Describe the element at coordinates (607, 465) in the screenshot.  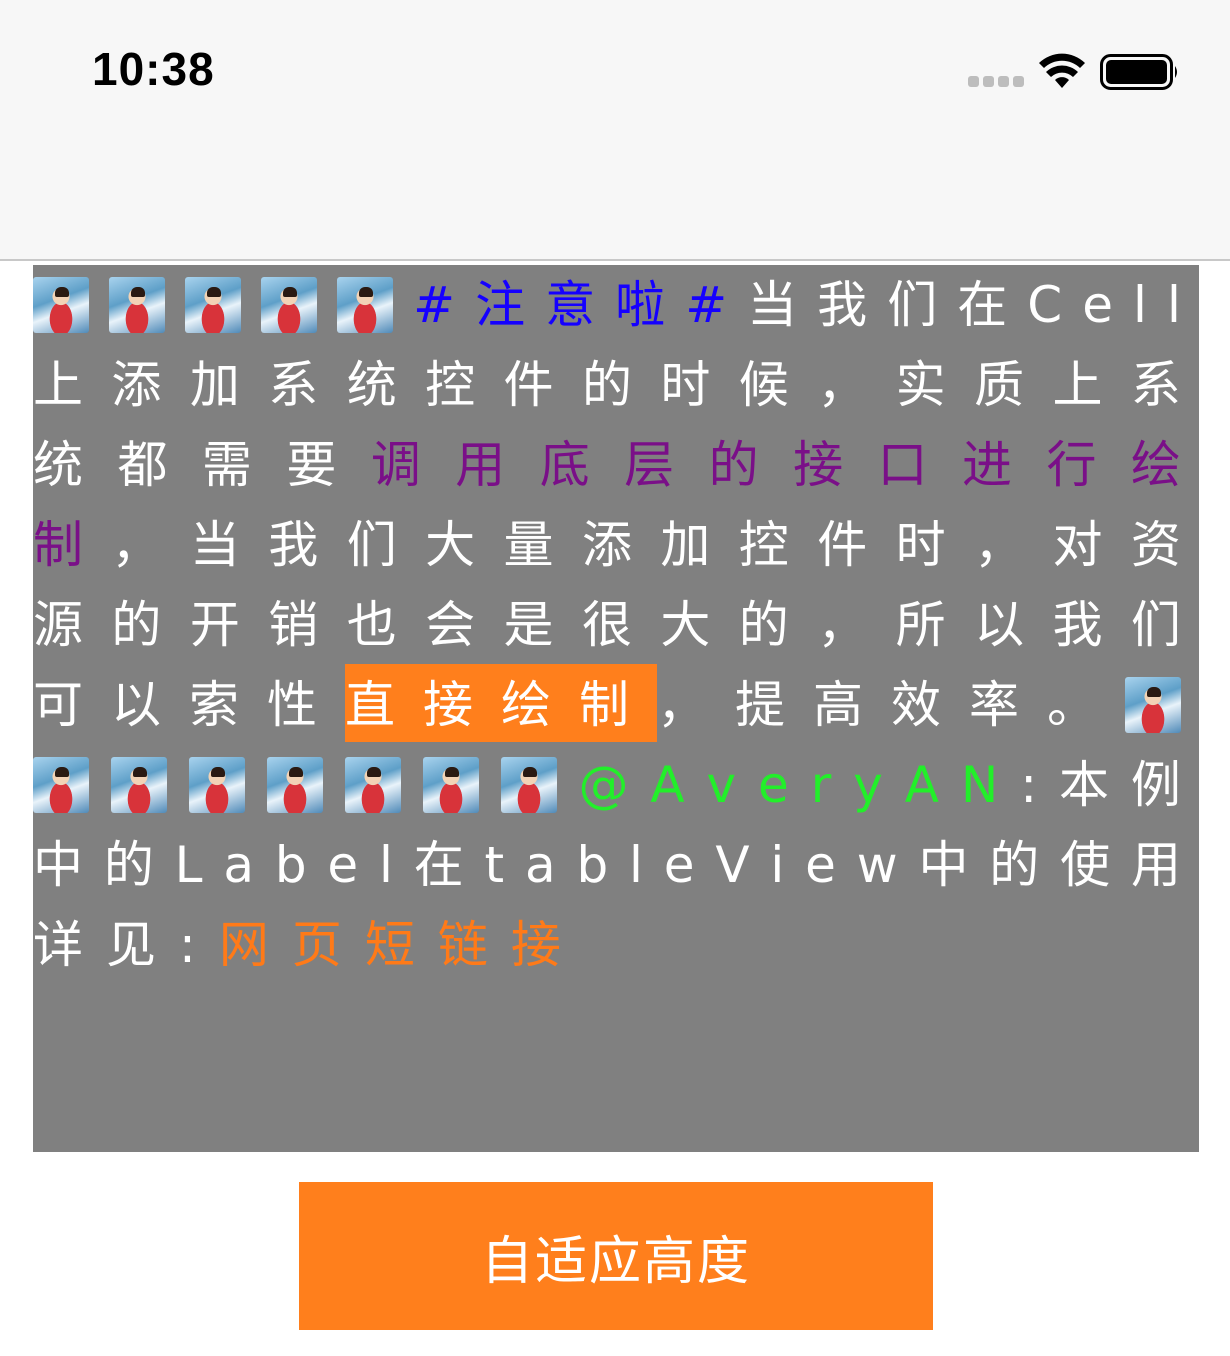
I see `label-line: 统都需要调用底层的接口进行绘` at that location.